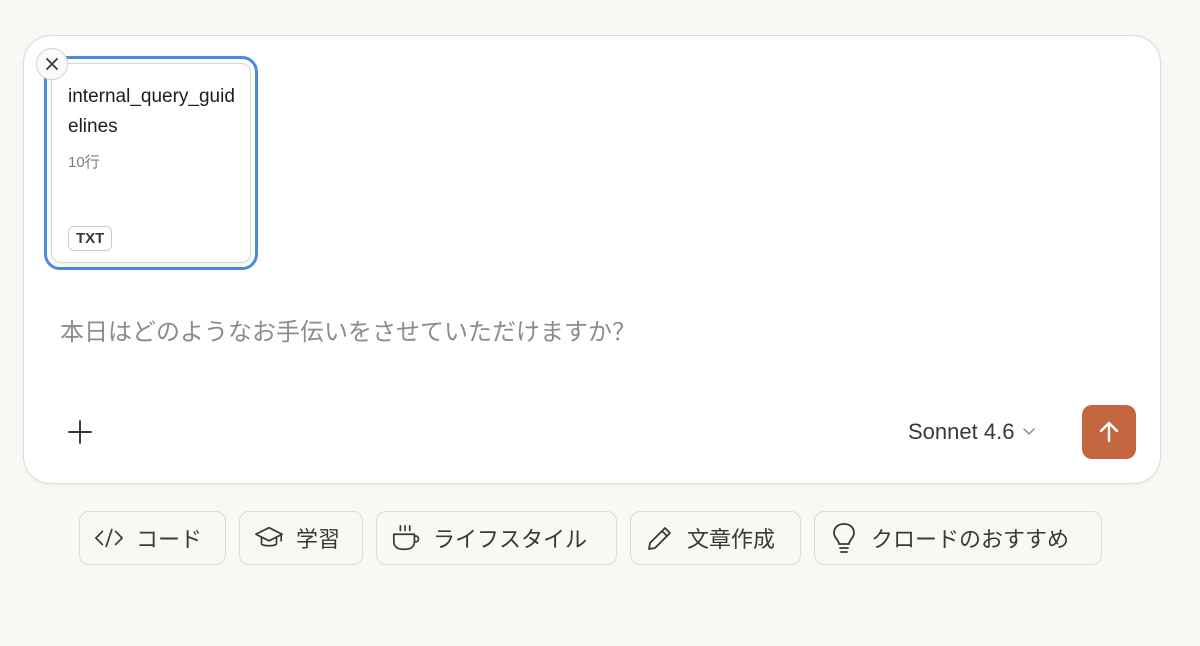  What do you see at coordinates (1029, 432) in the screenshot?
I see `chevron-down-icon` at bounding box center [1029, 432].